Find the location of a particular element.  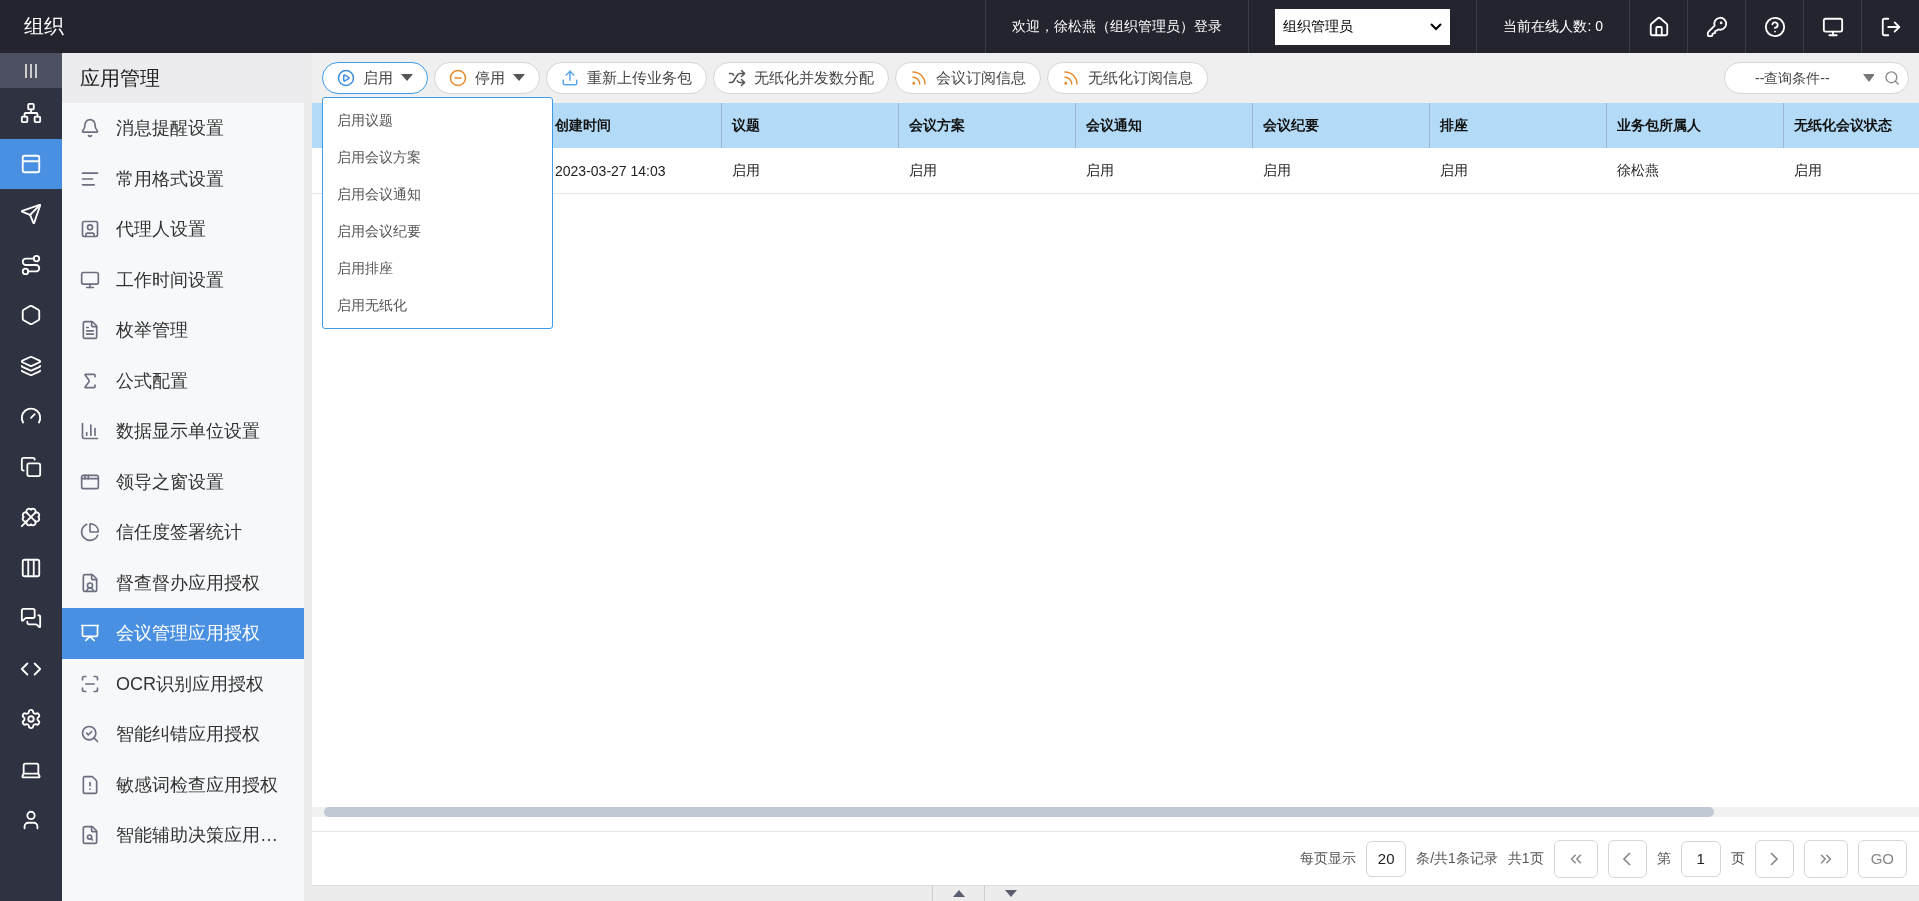

document-icon is located at coordinates (90, 330).